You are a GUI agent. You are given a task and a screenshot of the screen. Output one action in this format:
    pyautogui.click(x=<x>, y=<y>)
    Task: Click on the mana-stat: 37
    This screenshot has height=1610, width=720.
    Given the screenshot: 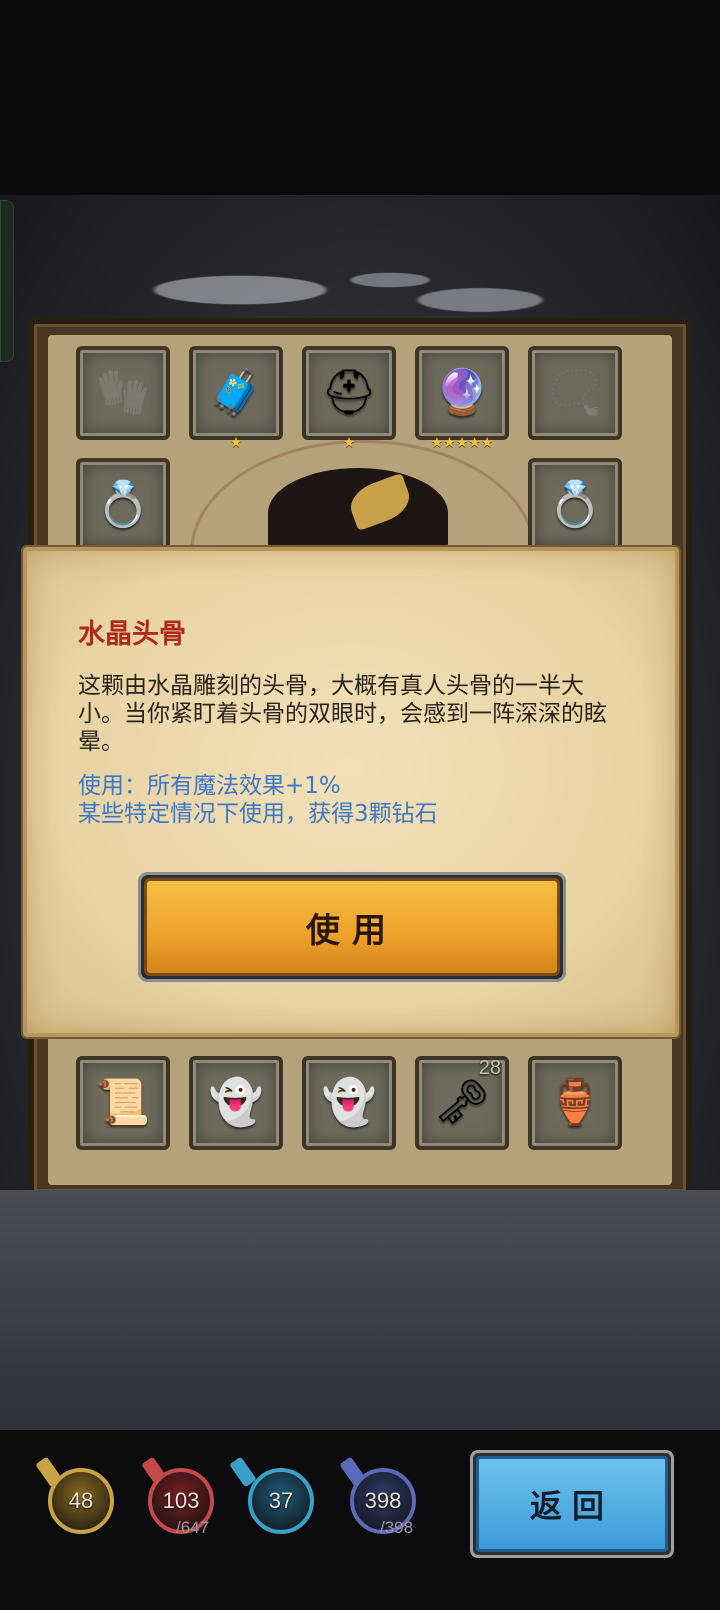 What is the action you would take?
    pyautogui.click(x=281, y=1501)
    